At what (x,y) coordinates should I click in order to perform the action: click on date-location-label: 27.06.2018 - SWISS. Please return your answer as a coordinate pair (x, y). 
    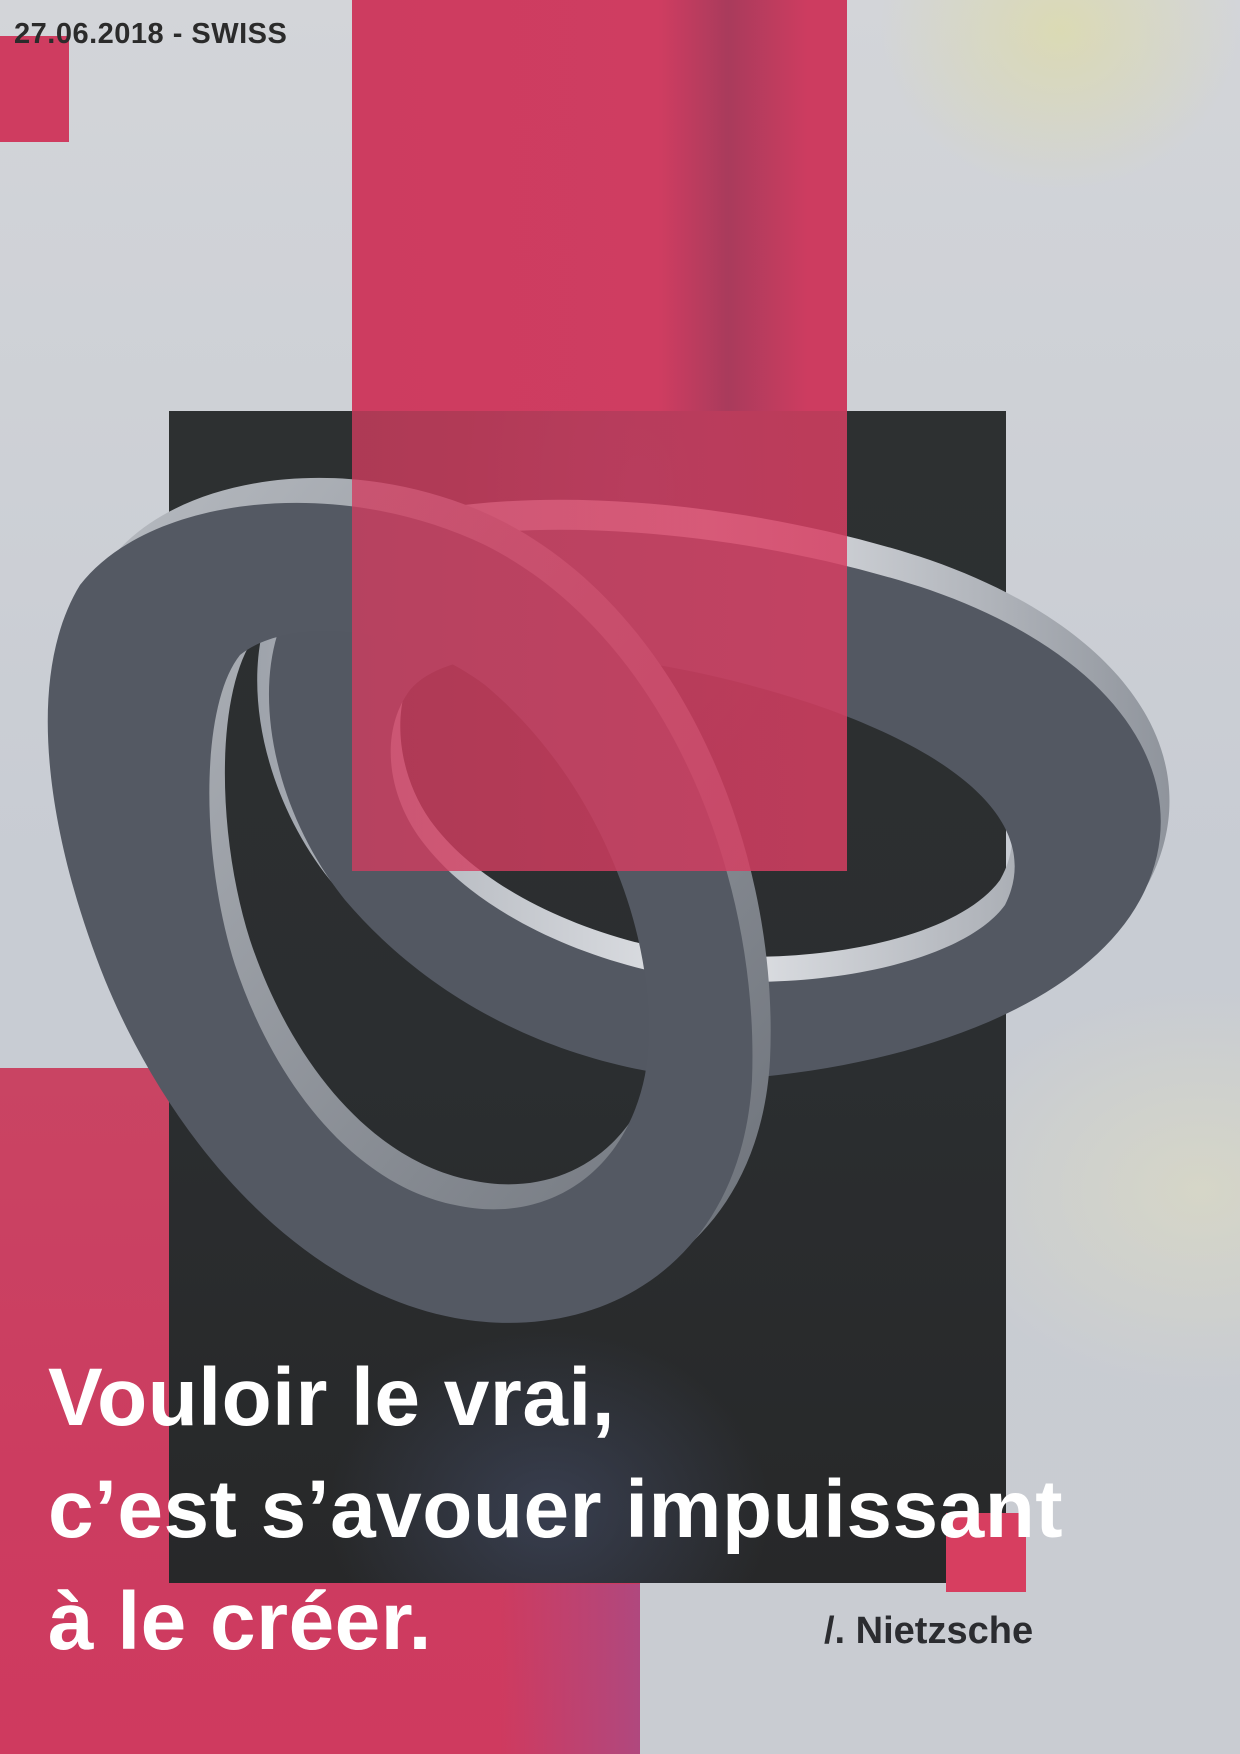
    Looking at the image, I should click on (151, 34).